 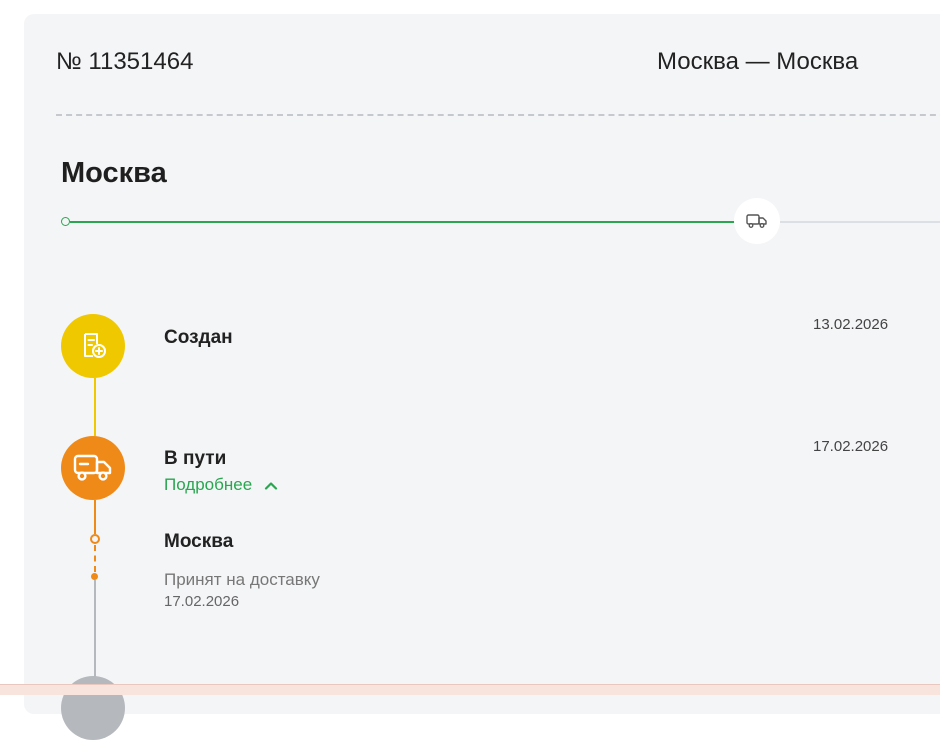 What do you see at coordinates (199, 541) in the screenshot?
I see `substep-city: Москва` at bounding box center [199, 541].